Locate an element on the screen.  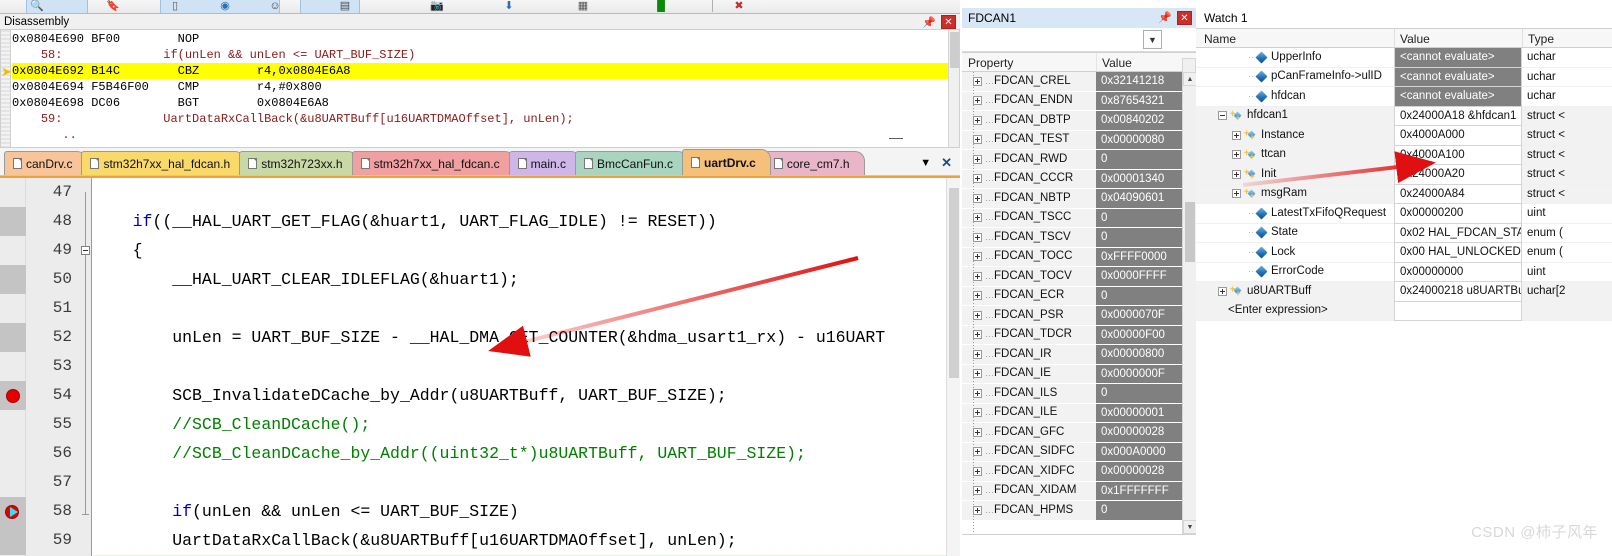
watch-row: ·· UpperInfo <cannot evaluate> uchar is located at coordinates (1404, 58).